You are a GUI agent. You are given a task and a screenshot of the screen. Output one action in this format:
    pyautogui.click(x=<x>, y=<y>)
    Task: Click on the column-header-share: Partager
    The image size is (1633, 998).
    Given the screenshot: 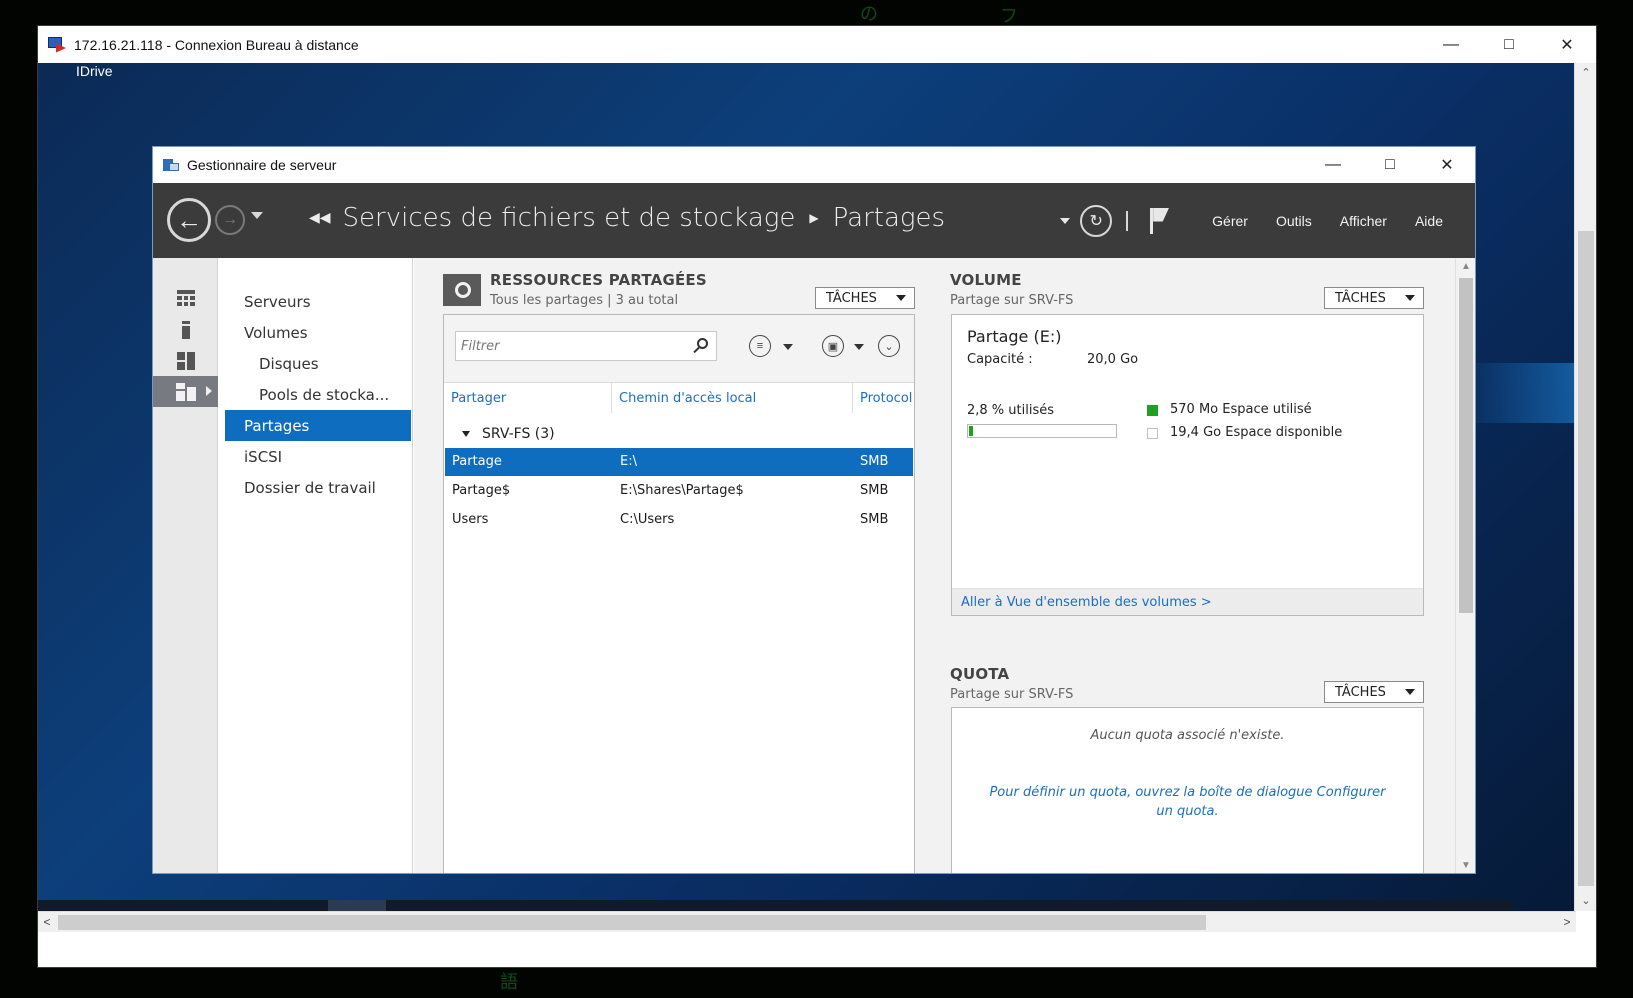 What is the action you would take?
    pyautogui.click(x=528, y=398)
    